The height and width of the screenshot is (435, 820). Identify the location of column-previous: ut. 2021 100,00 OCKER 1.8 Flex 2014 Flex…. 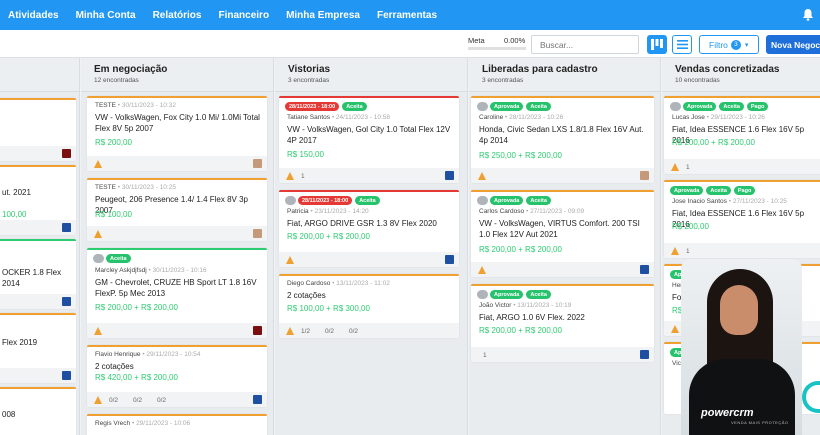
(40, 246).